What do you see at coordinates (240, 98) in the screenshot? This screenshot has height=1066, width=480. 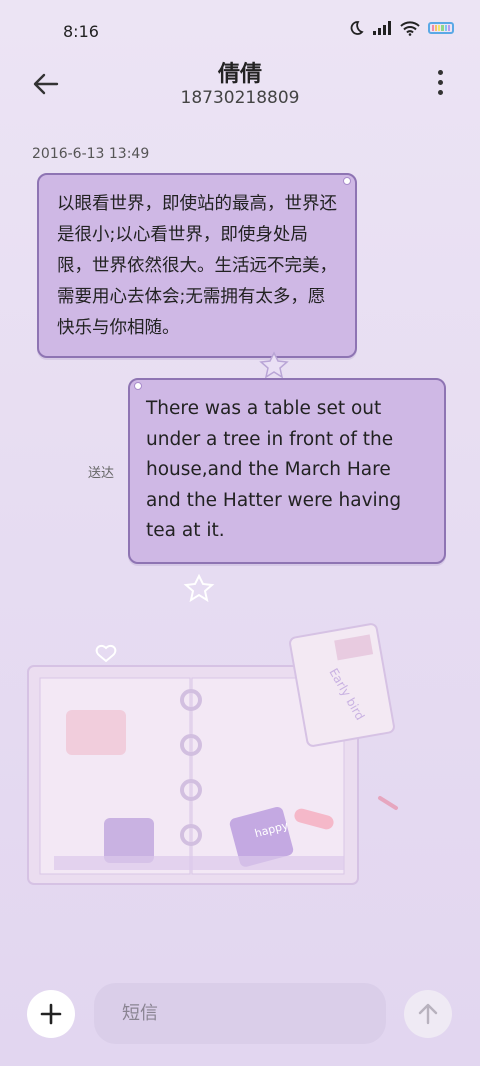 I see `contact-phone: 18730218809` at bounding box center [240, 98].